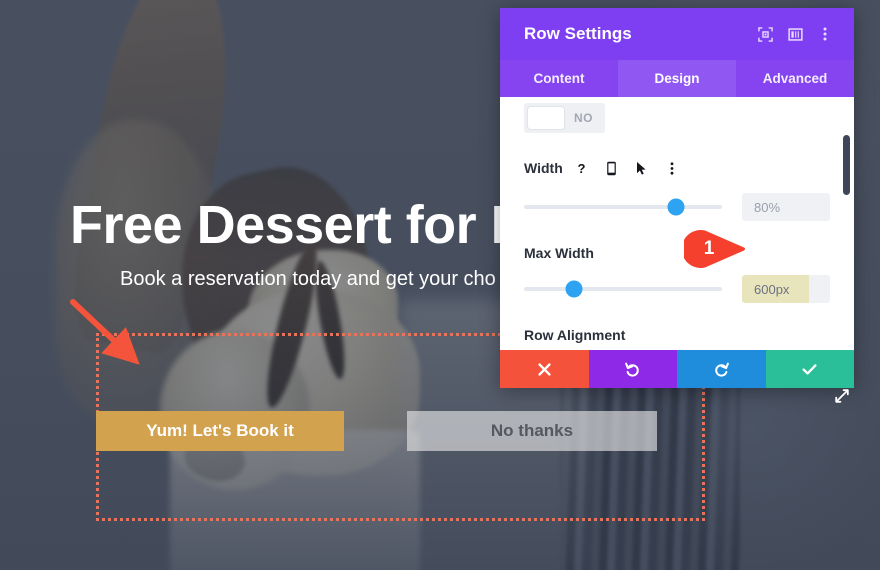  Describe the element at coordinates (583, 118) in the screenshot. I see `toggle-value-label: NO` at that location.